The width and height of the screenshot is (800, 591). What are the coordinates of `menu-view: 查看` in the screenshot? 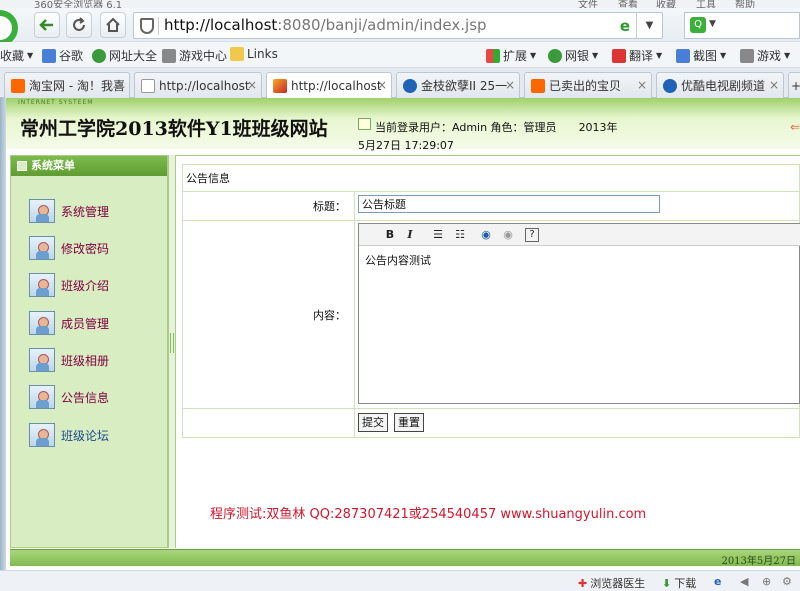 It's located at (628, 4).